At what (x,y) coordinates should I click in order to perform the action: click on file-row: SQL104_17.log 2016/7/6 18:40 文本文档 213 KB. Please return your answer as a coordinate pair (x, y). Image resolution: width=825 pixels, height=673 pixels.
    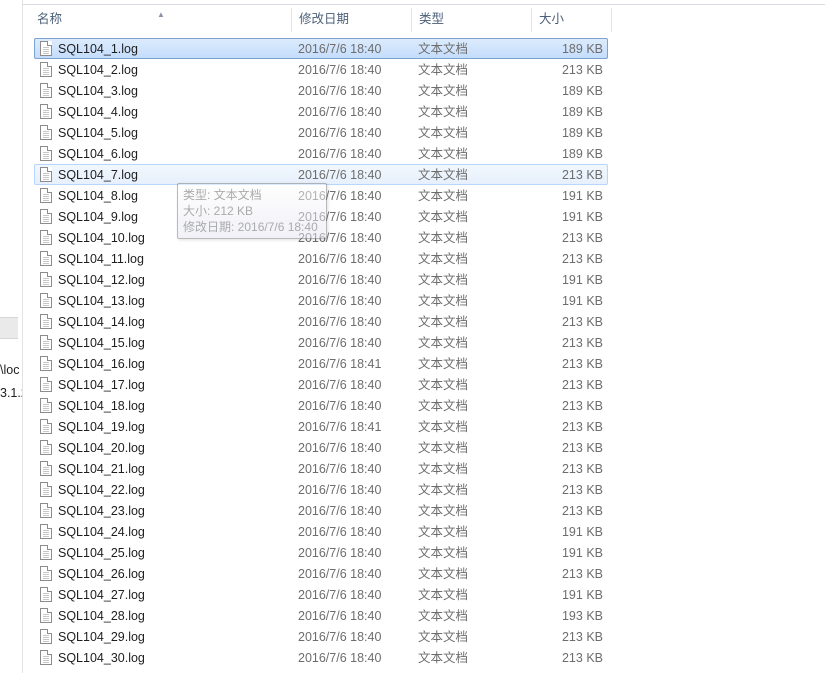
    Looking at the image, I should click on (321, 384).